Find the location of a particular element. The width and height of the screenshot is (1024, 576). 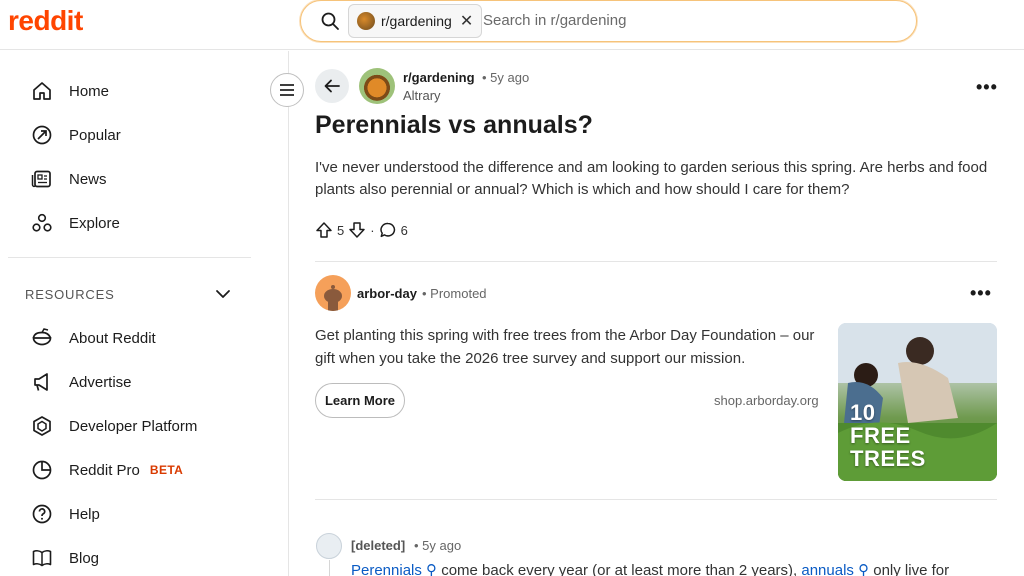

home-icon is located at coordinates (42, 91).